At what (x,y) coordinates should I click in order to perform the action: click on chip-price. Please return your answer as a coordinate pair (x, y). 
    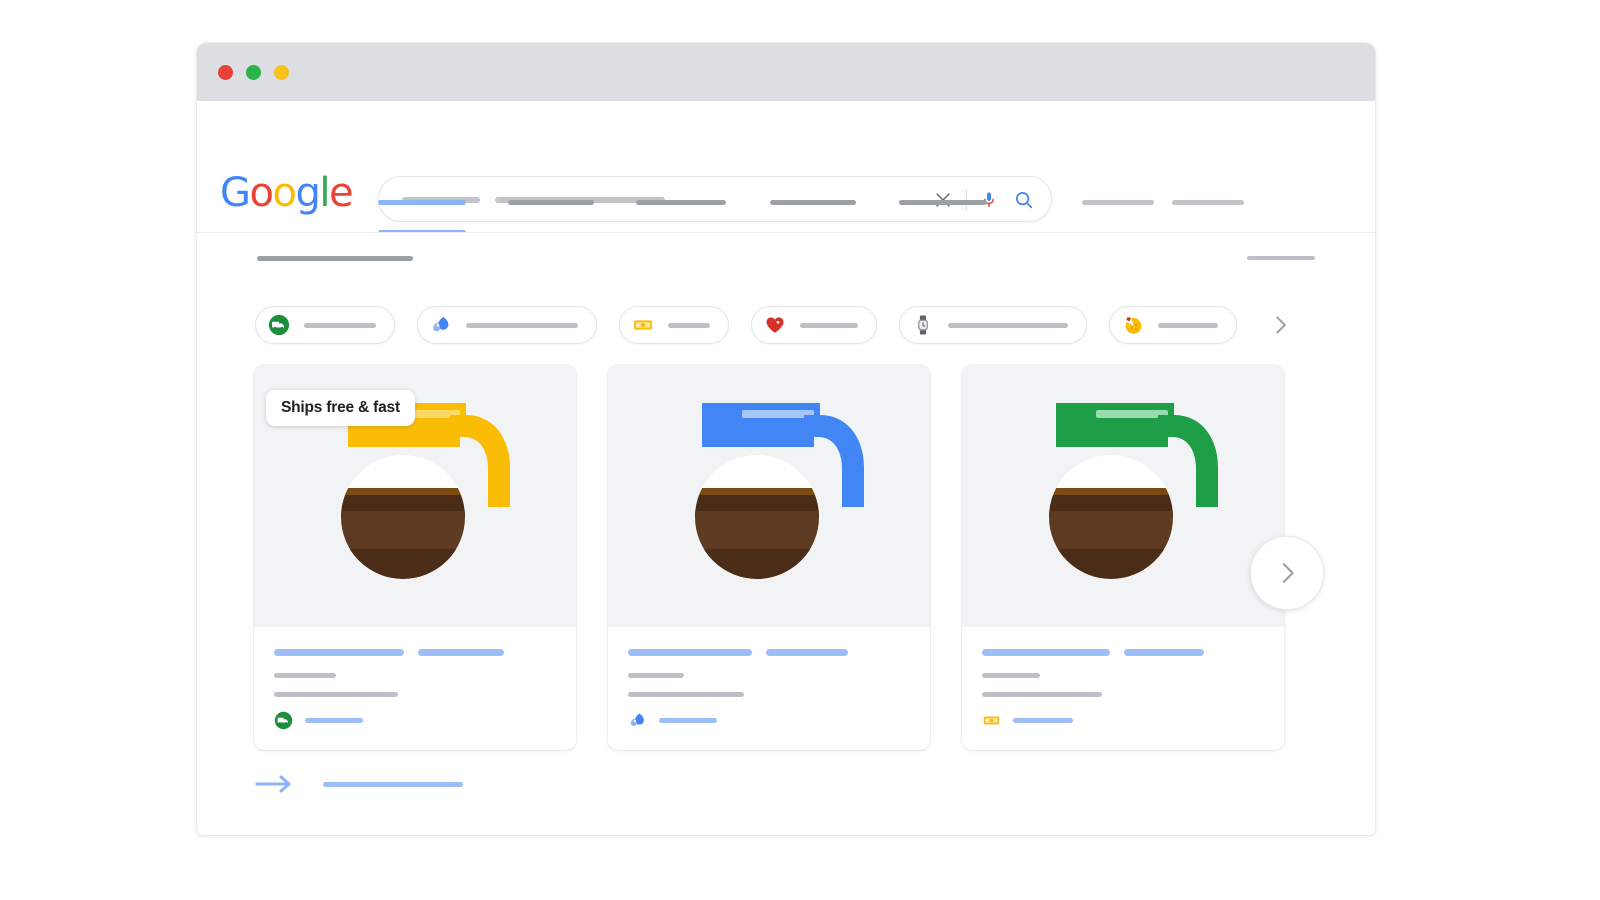
    Looking at the image, I should click on (674, 325).